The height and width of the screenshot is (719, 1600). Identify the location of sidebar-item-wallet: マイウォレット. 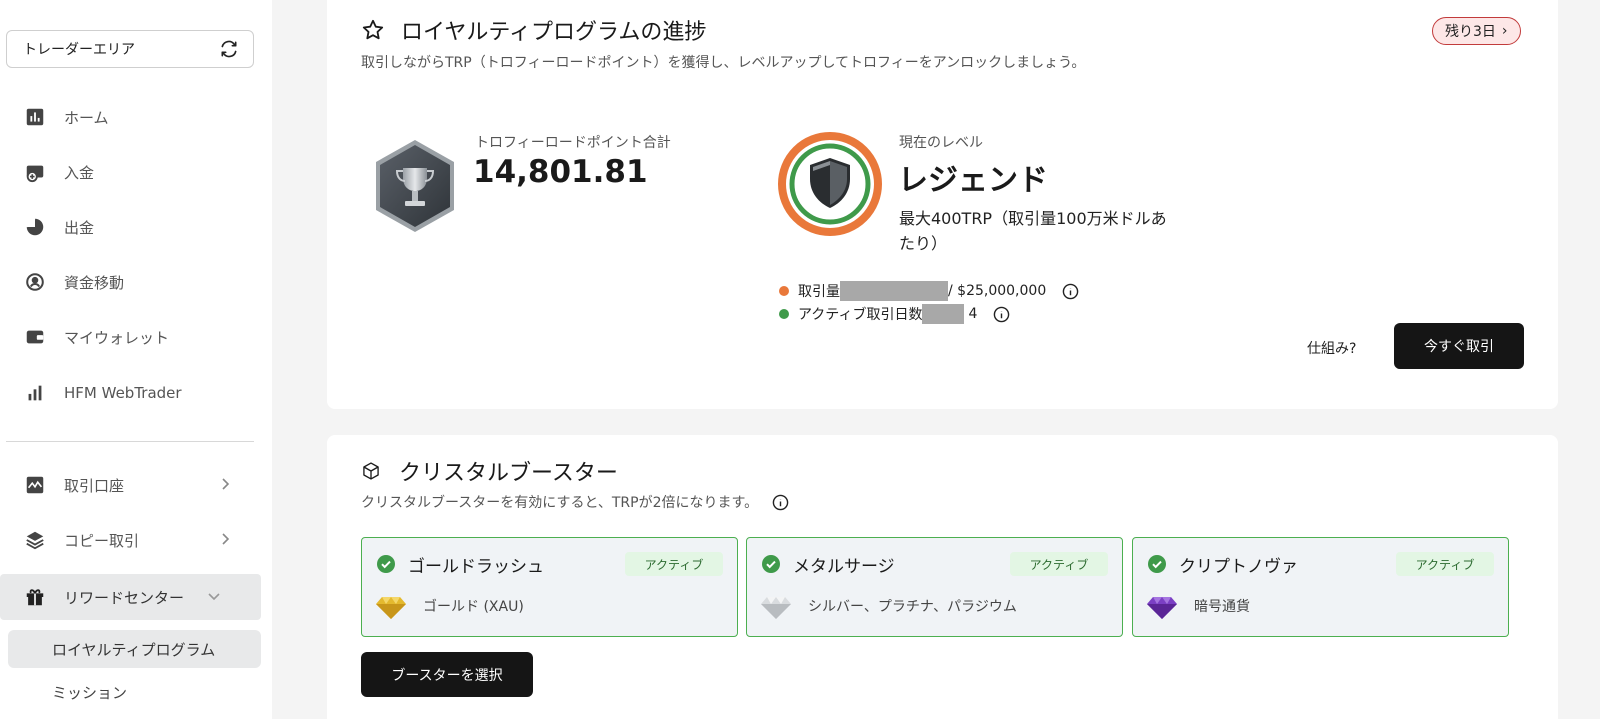
(136, 337).